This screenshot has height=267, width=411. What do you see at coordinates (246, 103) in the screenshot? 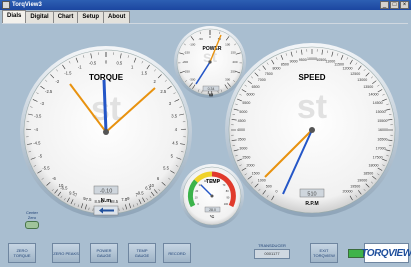
I see `tick-label: 5500` at bounding box center [246, 103].